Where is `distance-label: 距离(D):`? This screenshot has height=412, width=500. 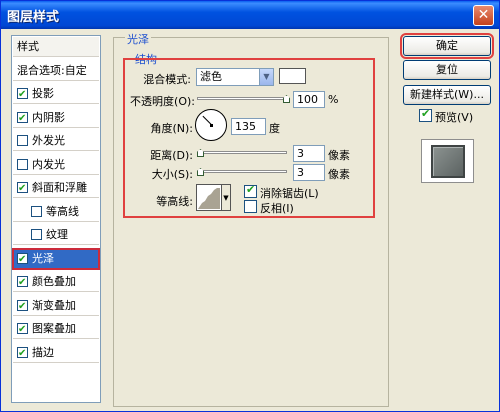
distance-label: 距离(D): is located at coordinates (171, 155).